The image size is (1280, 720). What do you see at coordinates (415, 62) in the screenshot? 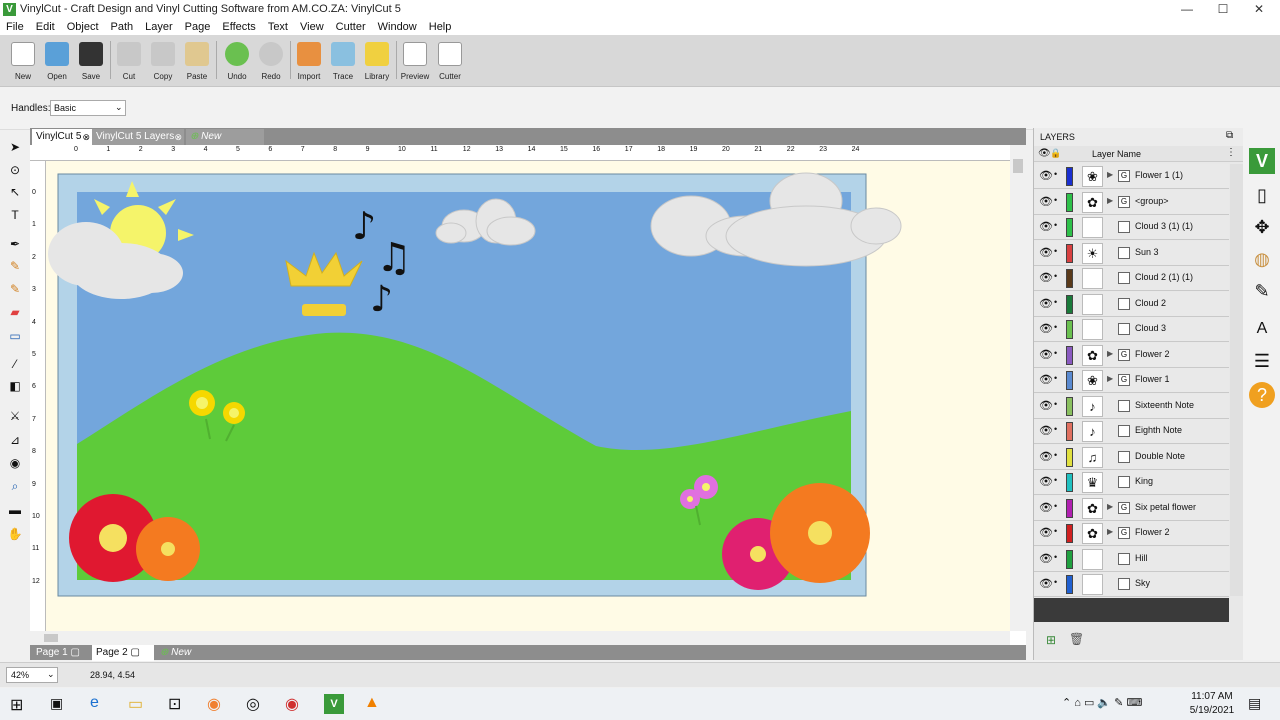
I see `preview-button: Preview` at bounding box center [415, 62].